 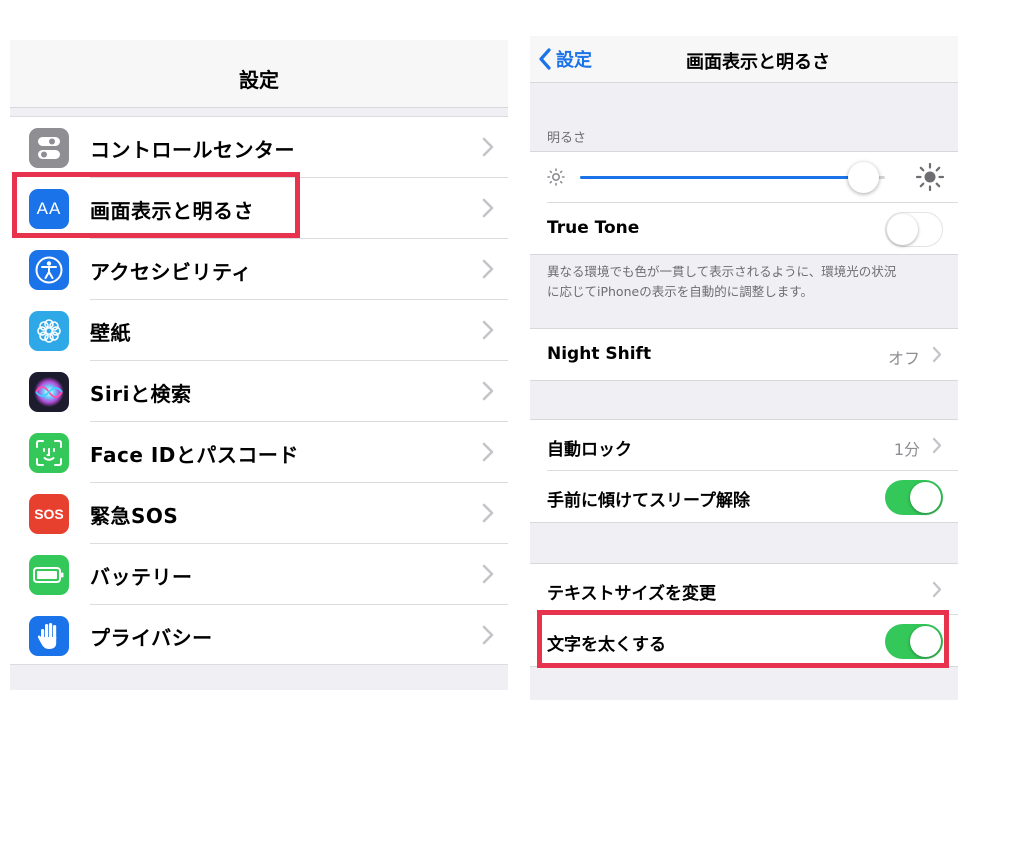 I want to click on auto-lock-label: 自動ロック, so click(x=589, y=450).